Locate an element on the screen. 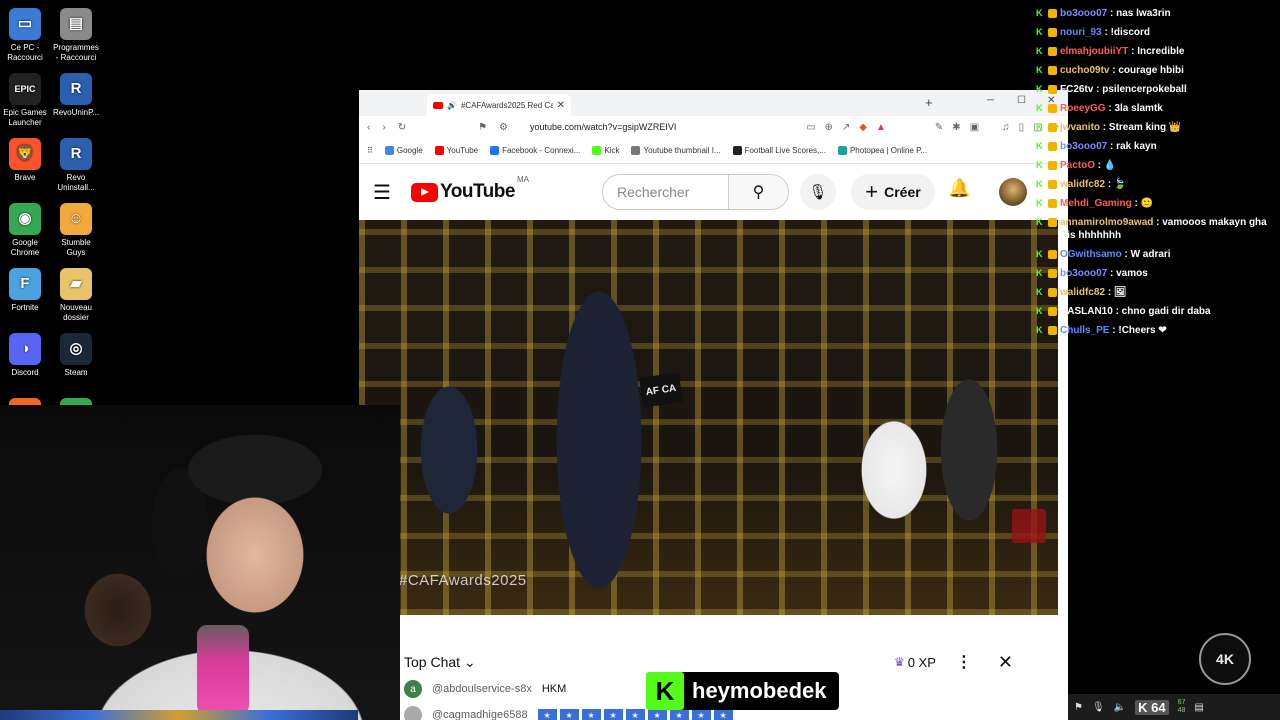 The height and width of the screenshot is (720, 1280). bookmark-item: Google is located at coordinates (403, 150).